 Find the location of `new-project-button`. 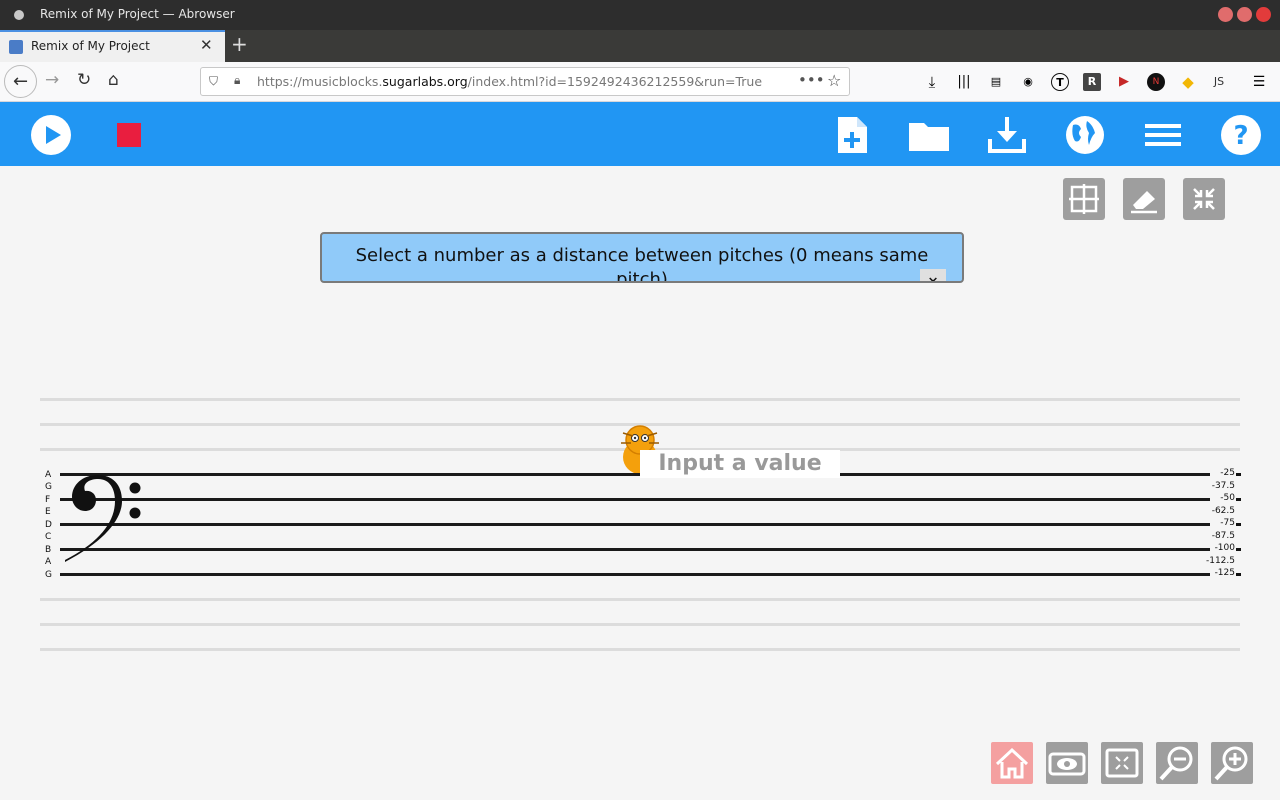

new-project-button is located at coordinates (852, 135).